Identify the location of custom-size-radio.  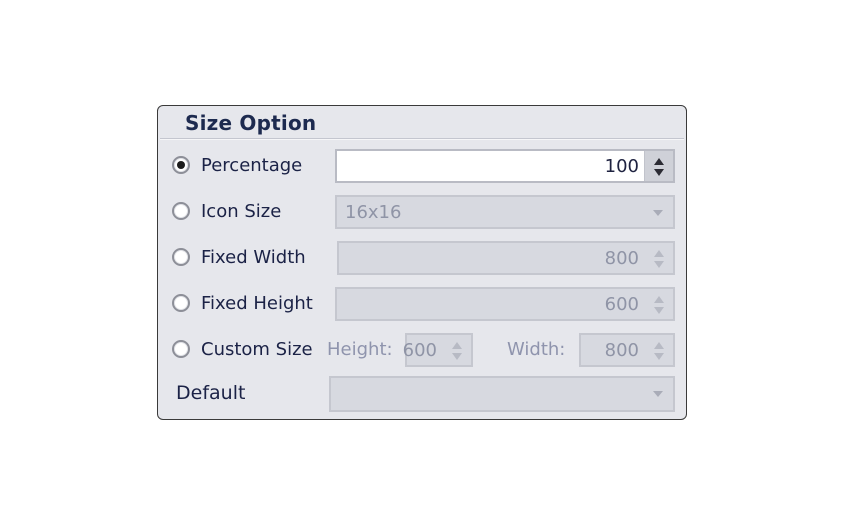
(181, 349).